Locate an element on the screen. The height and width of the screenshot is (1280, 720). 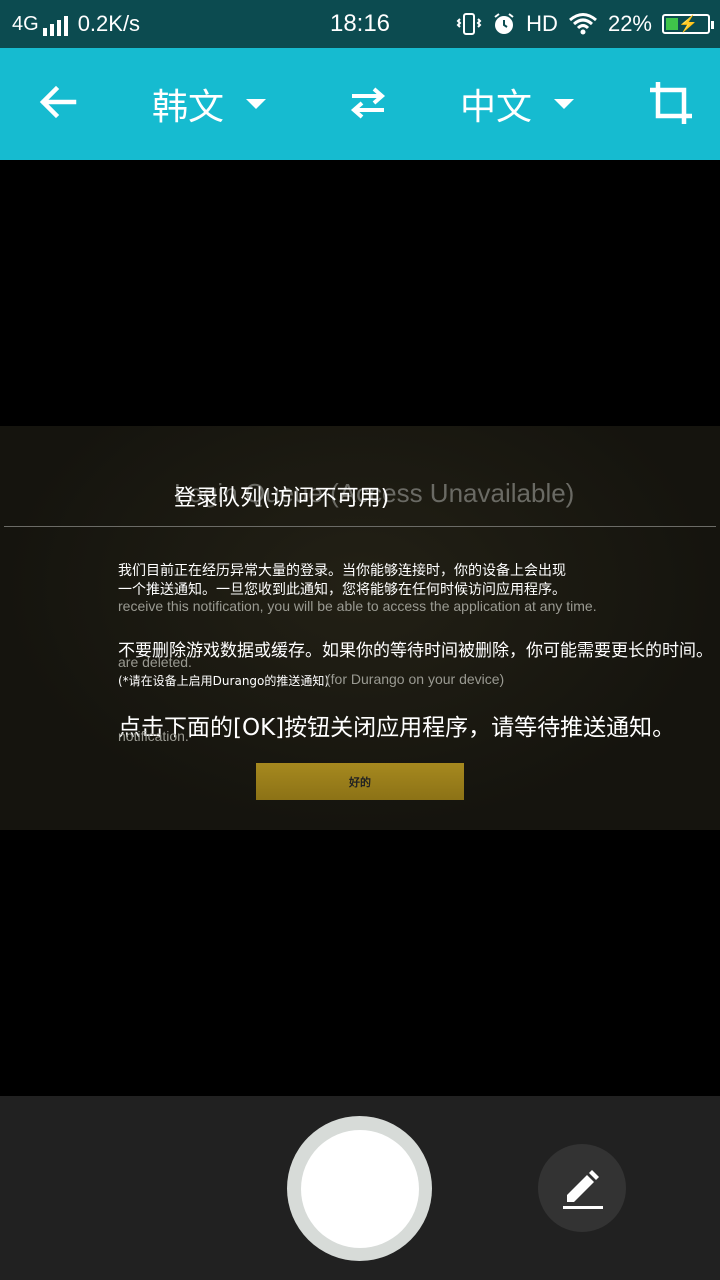
dialog-title-translated: 登录队列(访问不可用) is located at coordinates (282, 498).